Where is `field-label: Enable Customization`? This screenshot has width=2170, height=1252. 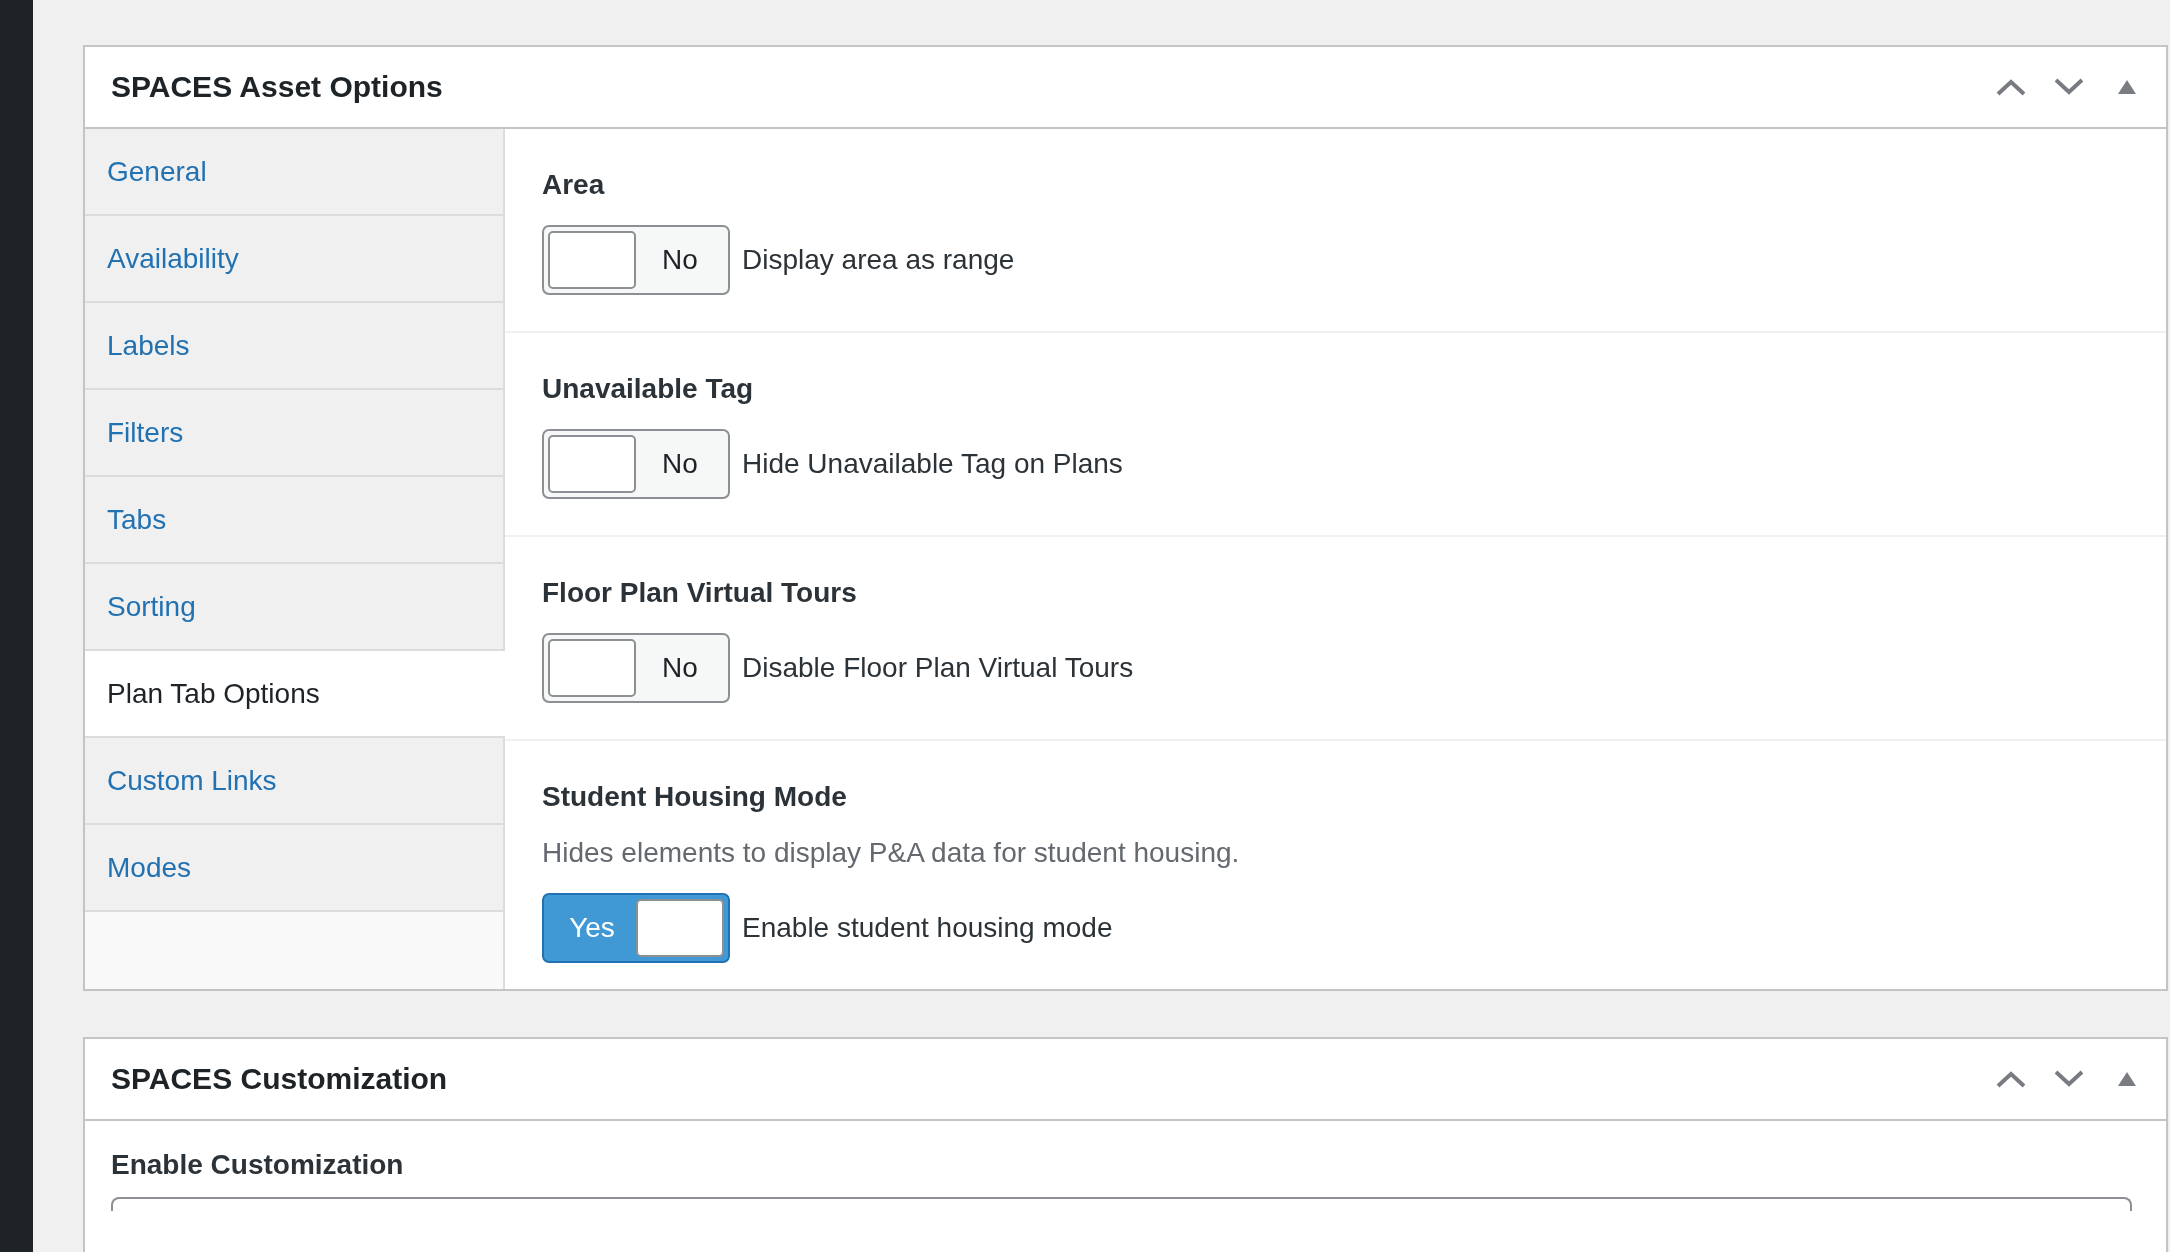
field-label: Enable Customization is located at coordinates (258, 1165).